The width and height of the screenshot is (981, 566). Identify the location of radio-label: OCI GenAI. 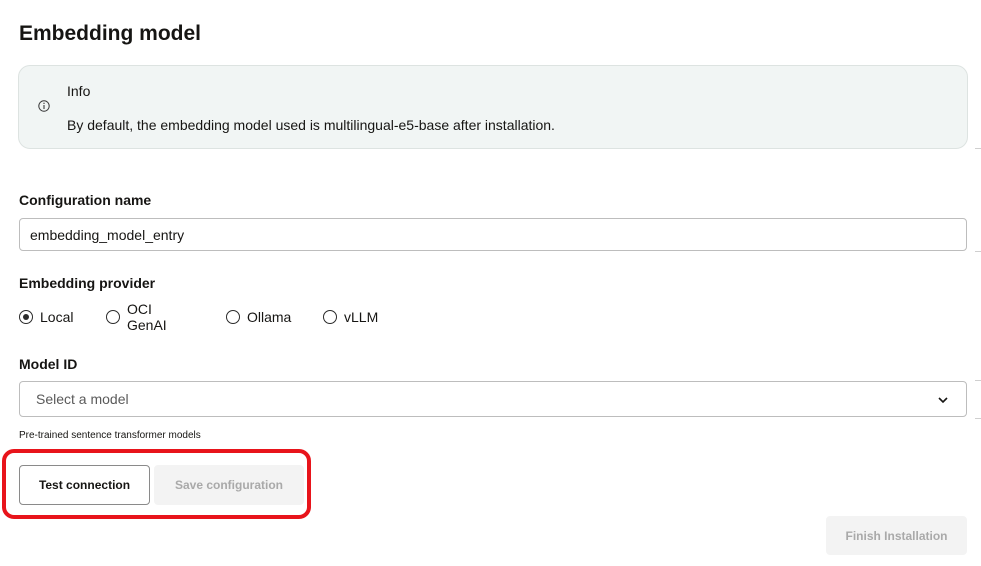
(147, 317).